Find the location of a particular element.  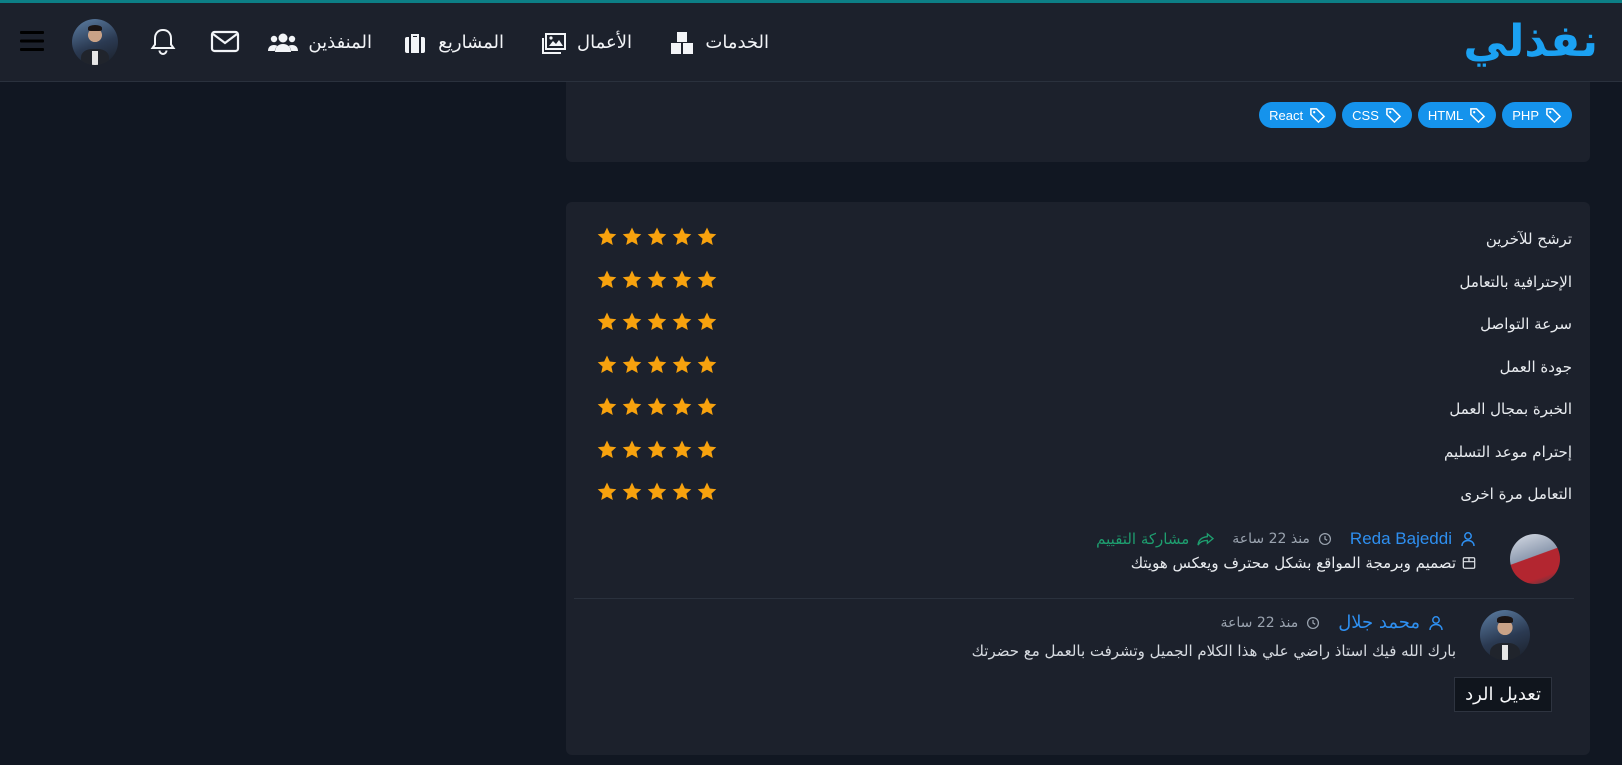

skill-tag-php: PHP is located at coordinates (1537, 115).